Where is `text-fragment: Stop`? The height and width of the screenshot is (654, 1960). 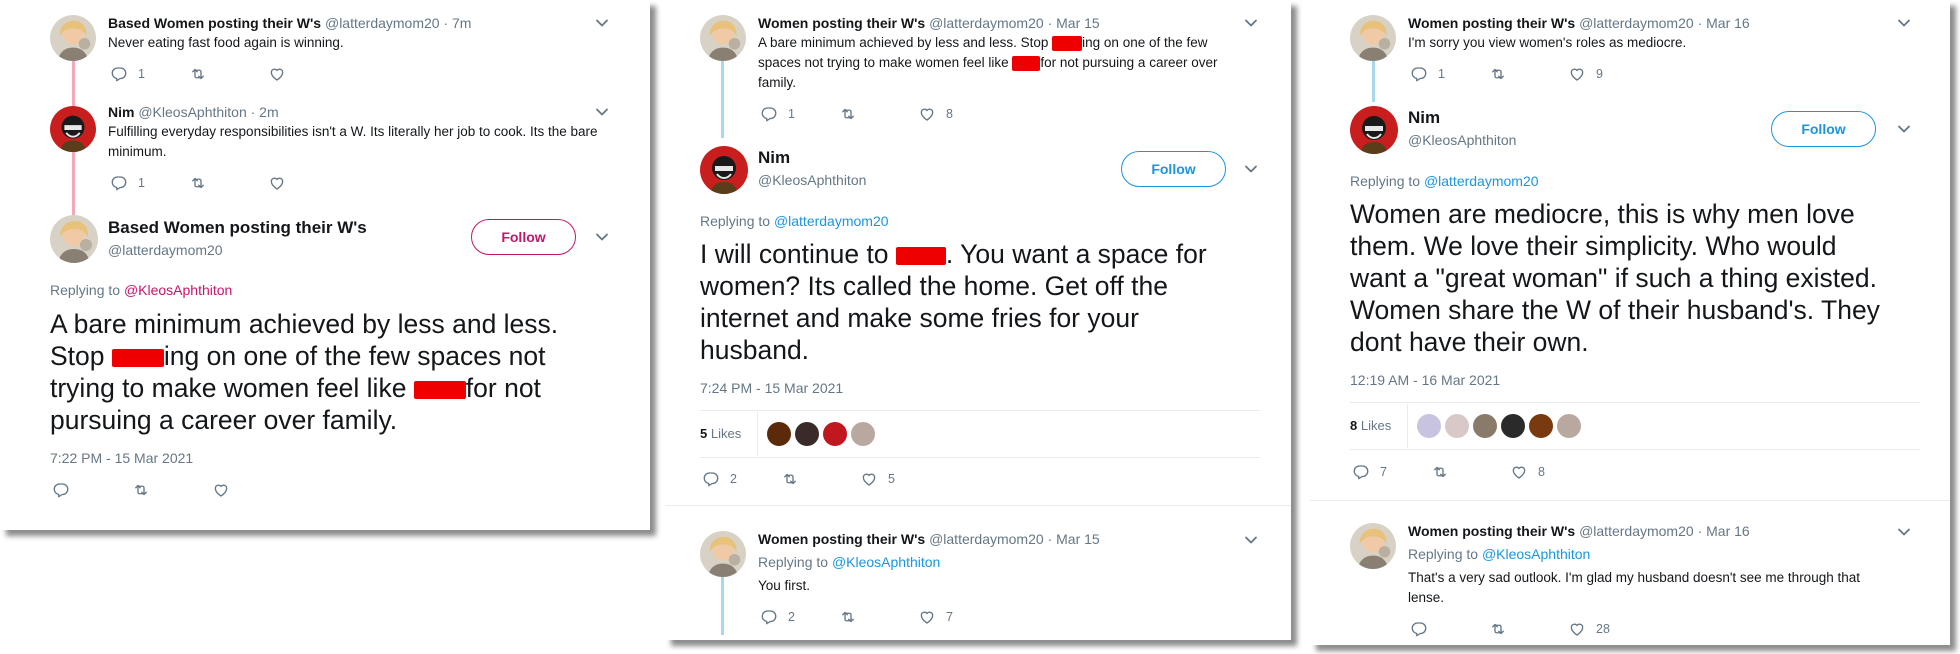 text-fragment: Stop is located at coordinates (81, 356).